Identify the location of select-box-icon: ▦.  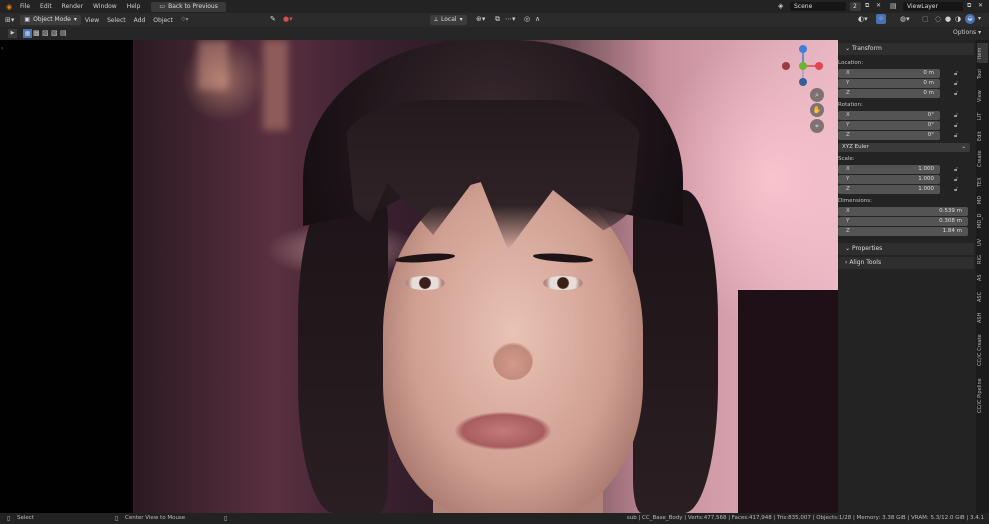
(27, 33).